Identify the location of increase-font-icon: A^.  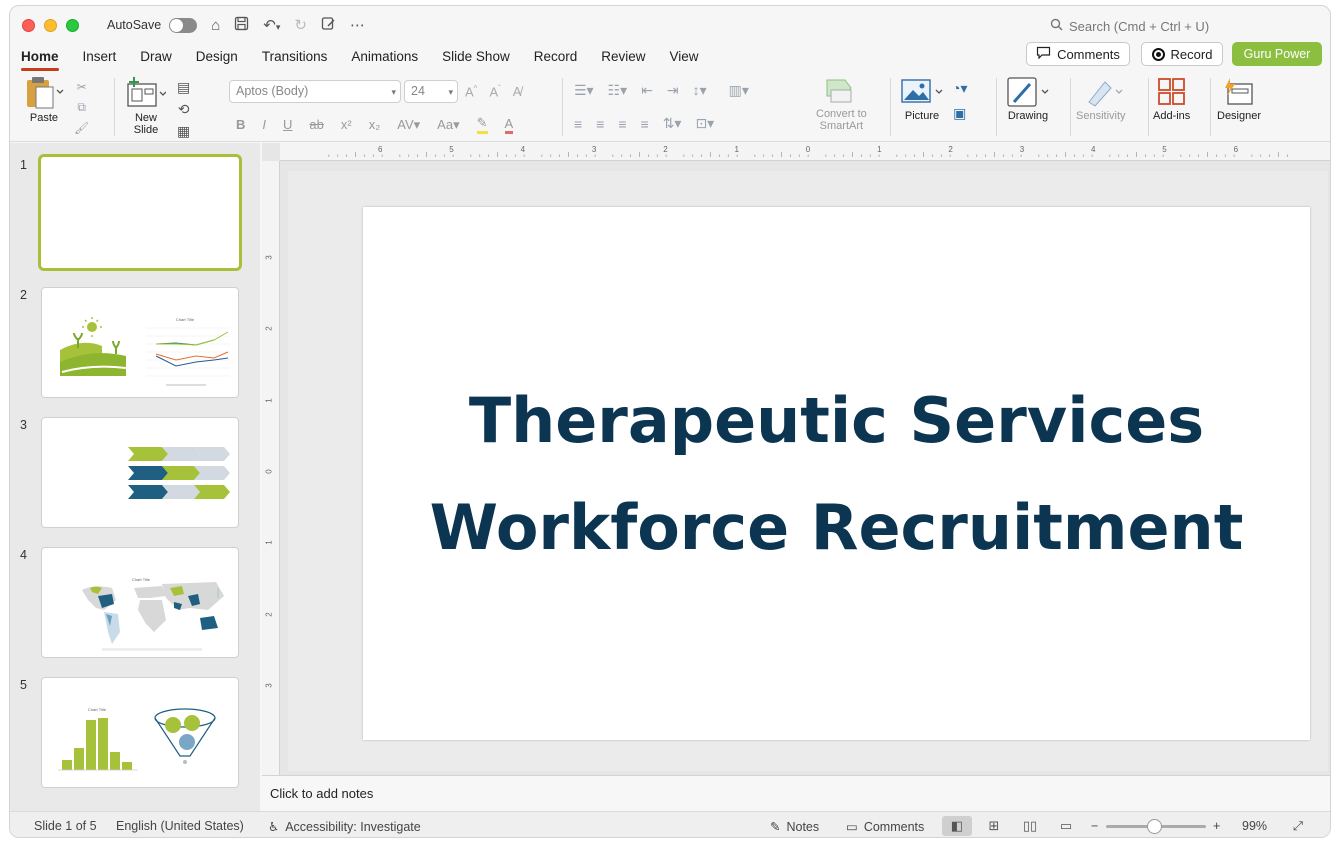
(471, 91).